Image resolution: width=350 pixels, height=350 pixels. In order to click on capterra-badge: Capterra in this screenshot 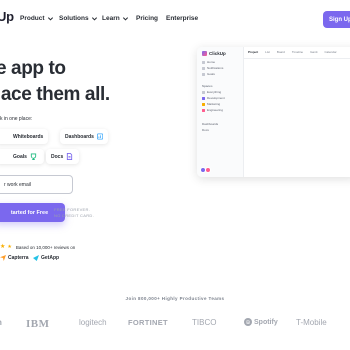, I will do `click(14, 258)`.